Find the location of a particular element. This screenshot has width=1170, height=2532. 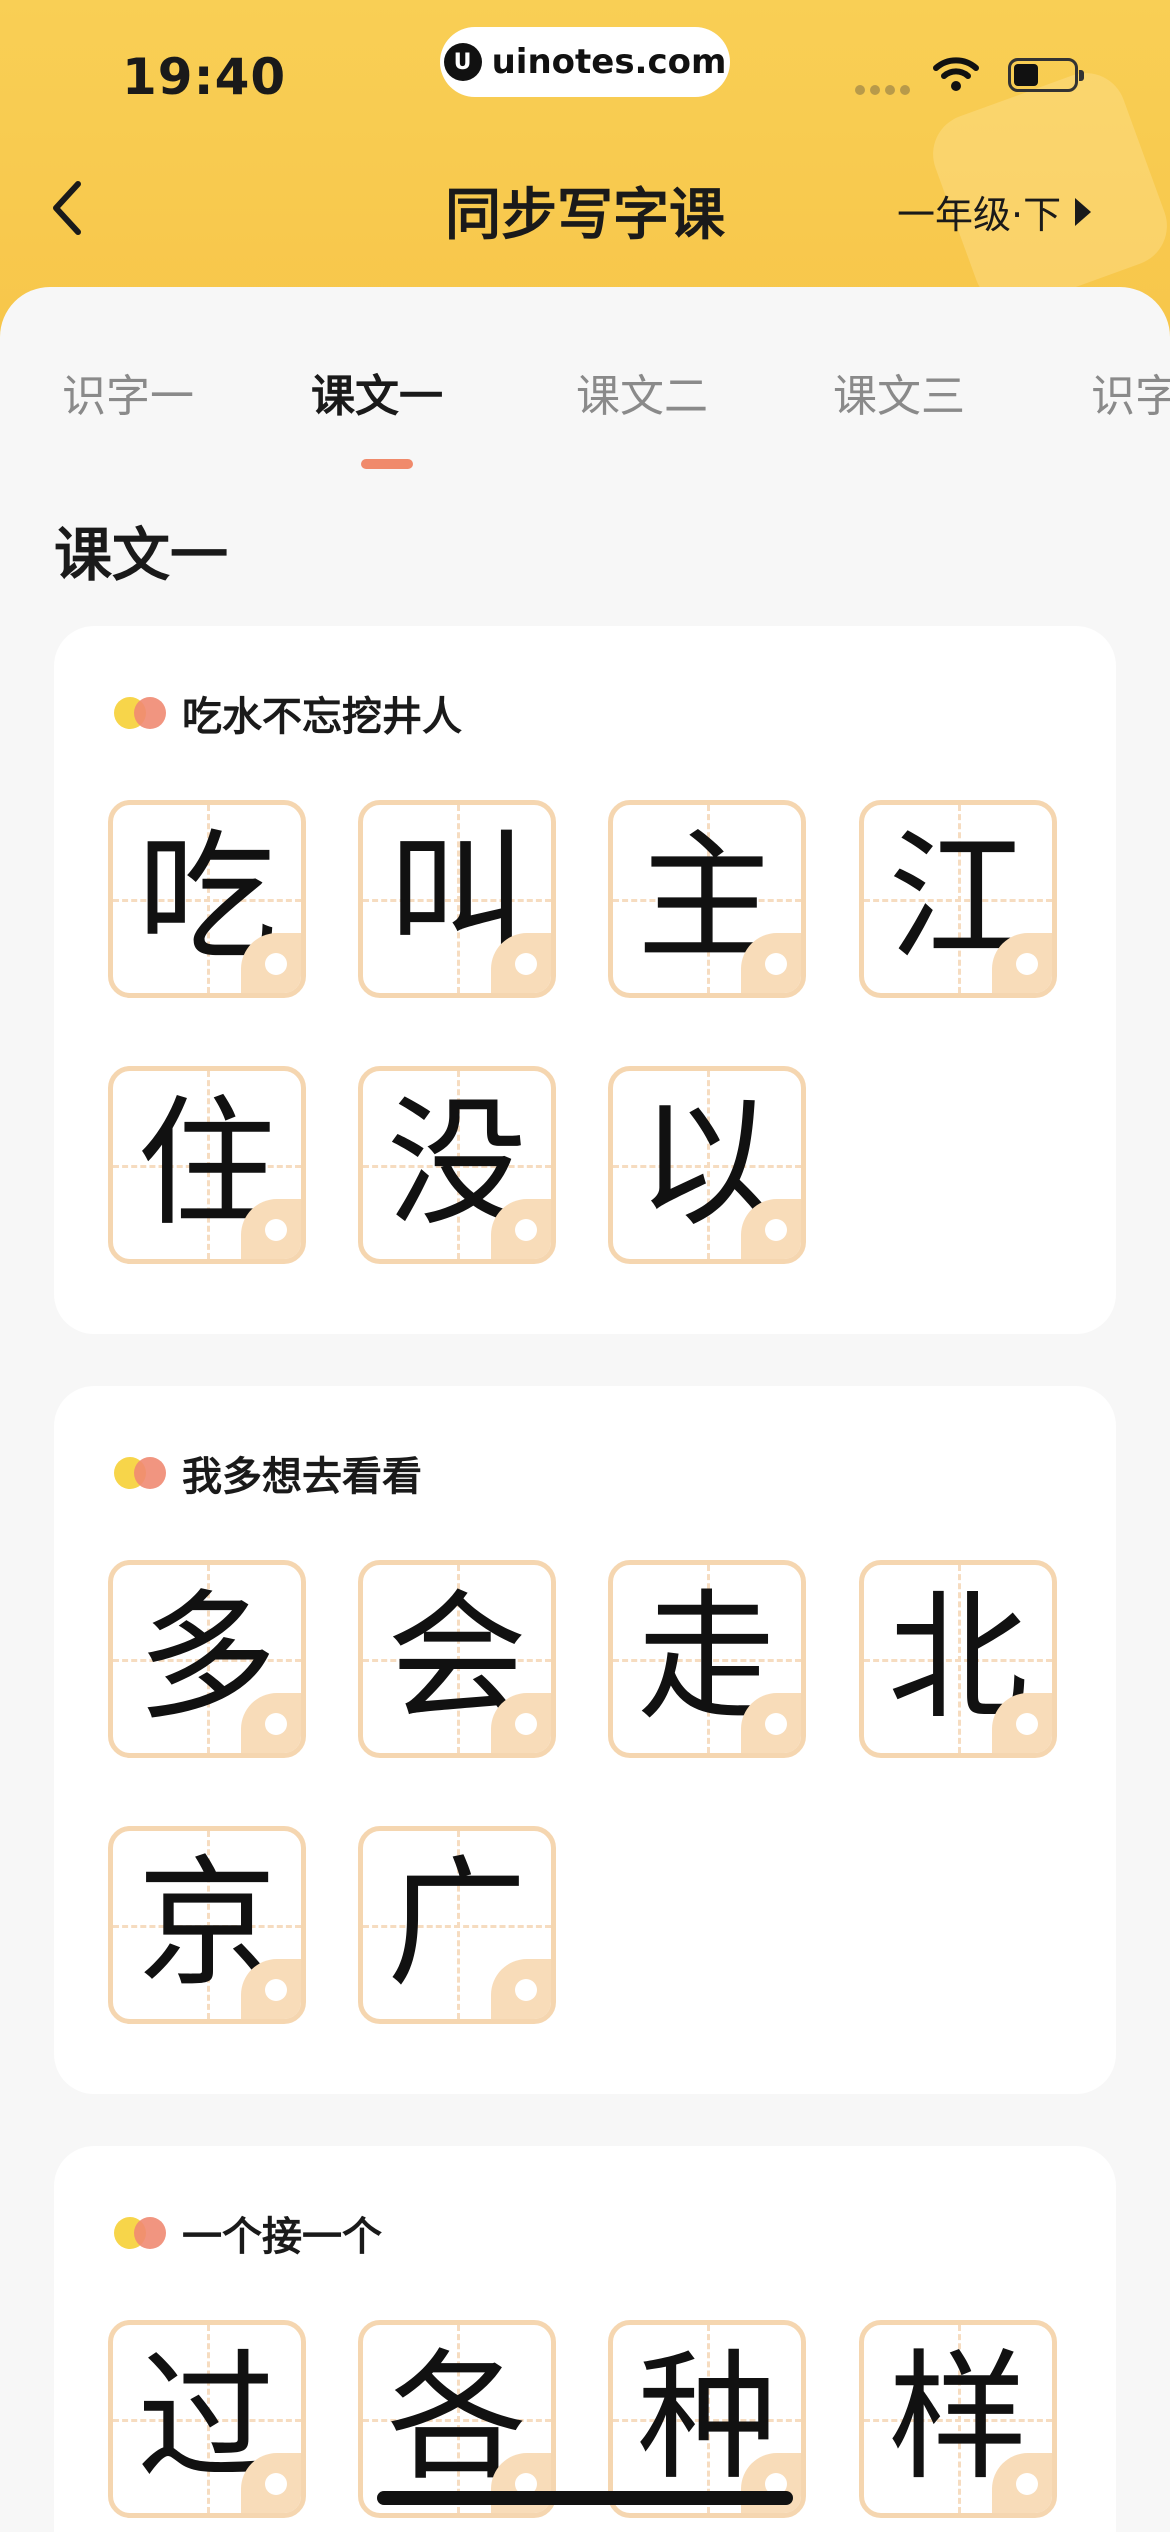

tab-lesson: 识字 is located at coordinates (1130, 392).